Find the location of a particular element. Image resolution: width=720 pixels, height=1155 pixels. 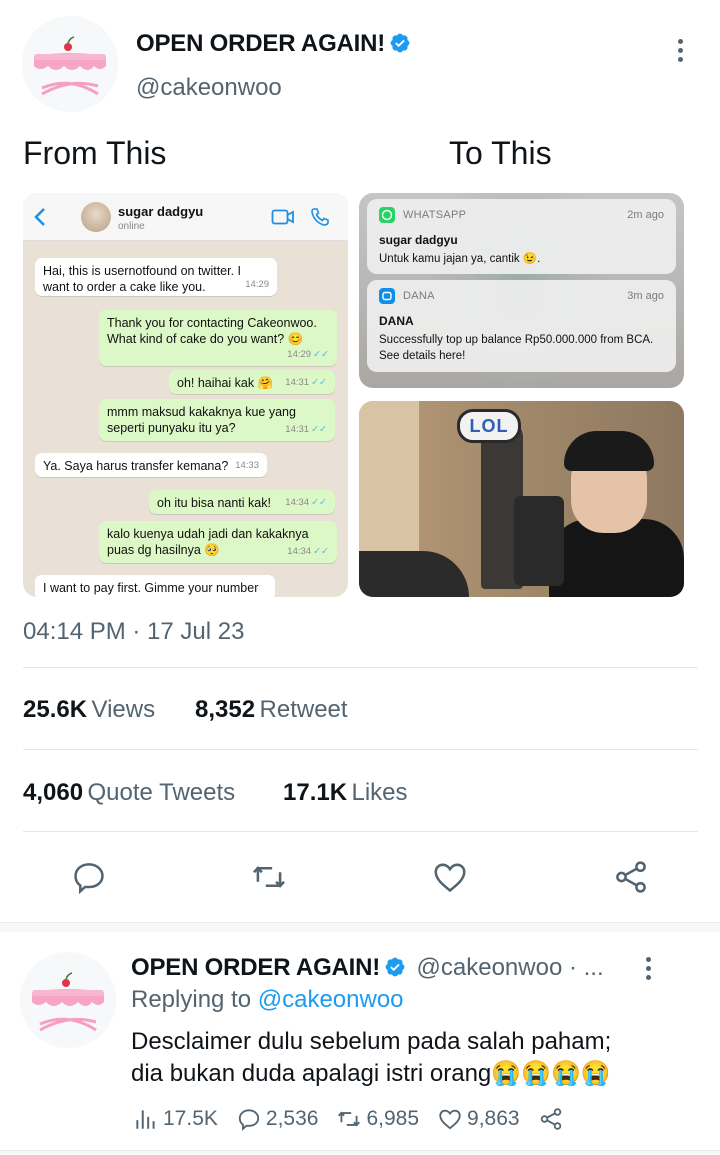

like-button is located at coordinates (450, 877).